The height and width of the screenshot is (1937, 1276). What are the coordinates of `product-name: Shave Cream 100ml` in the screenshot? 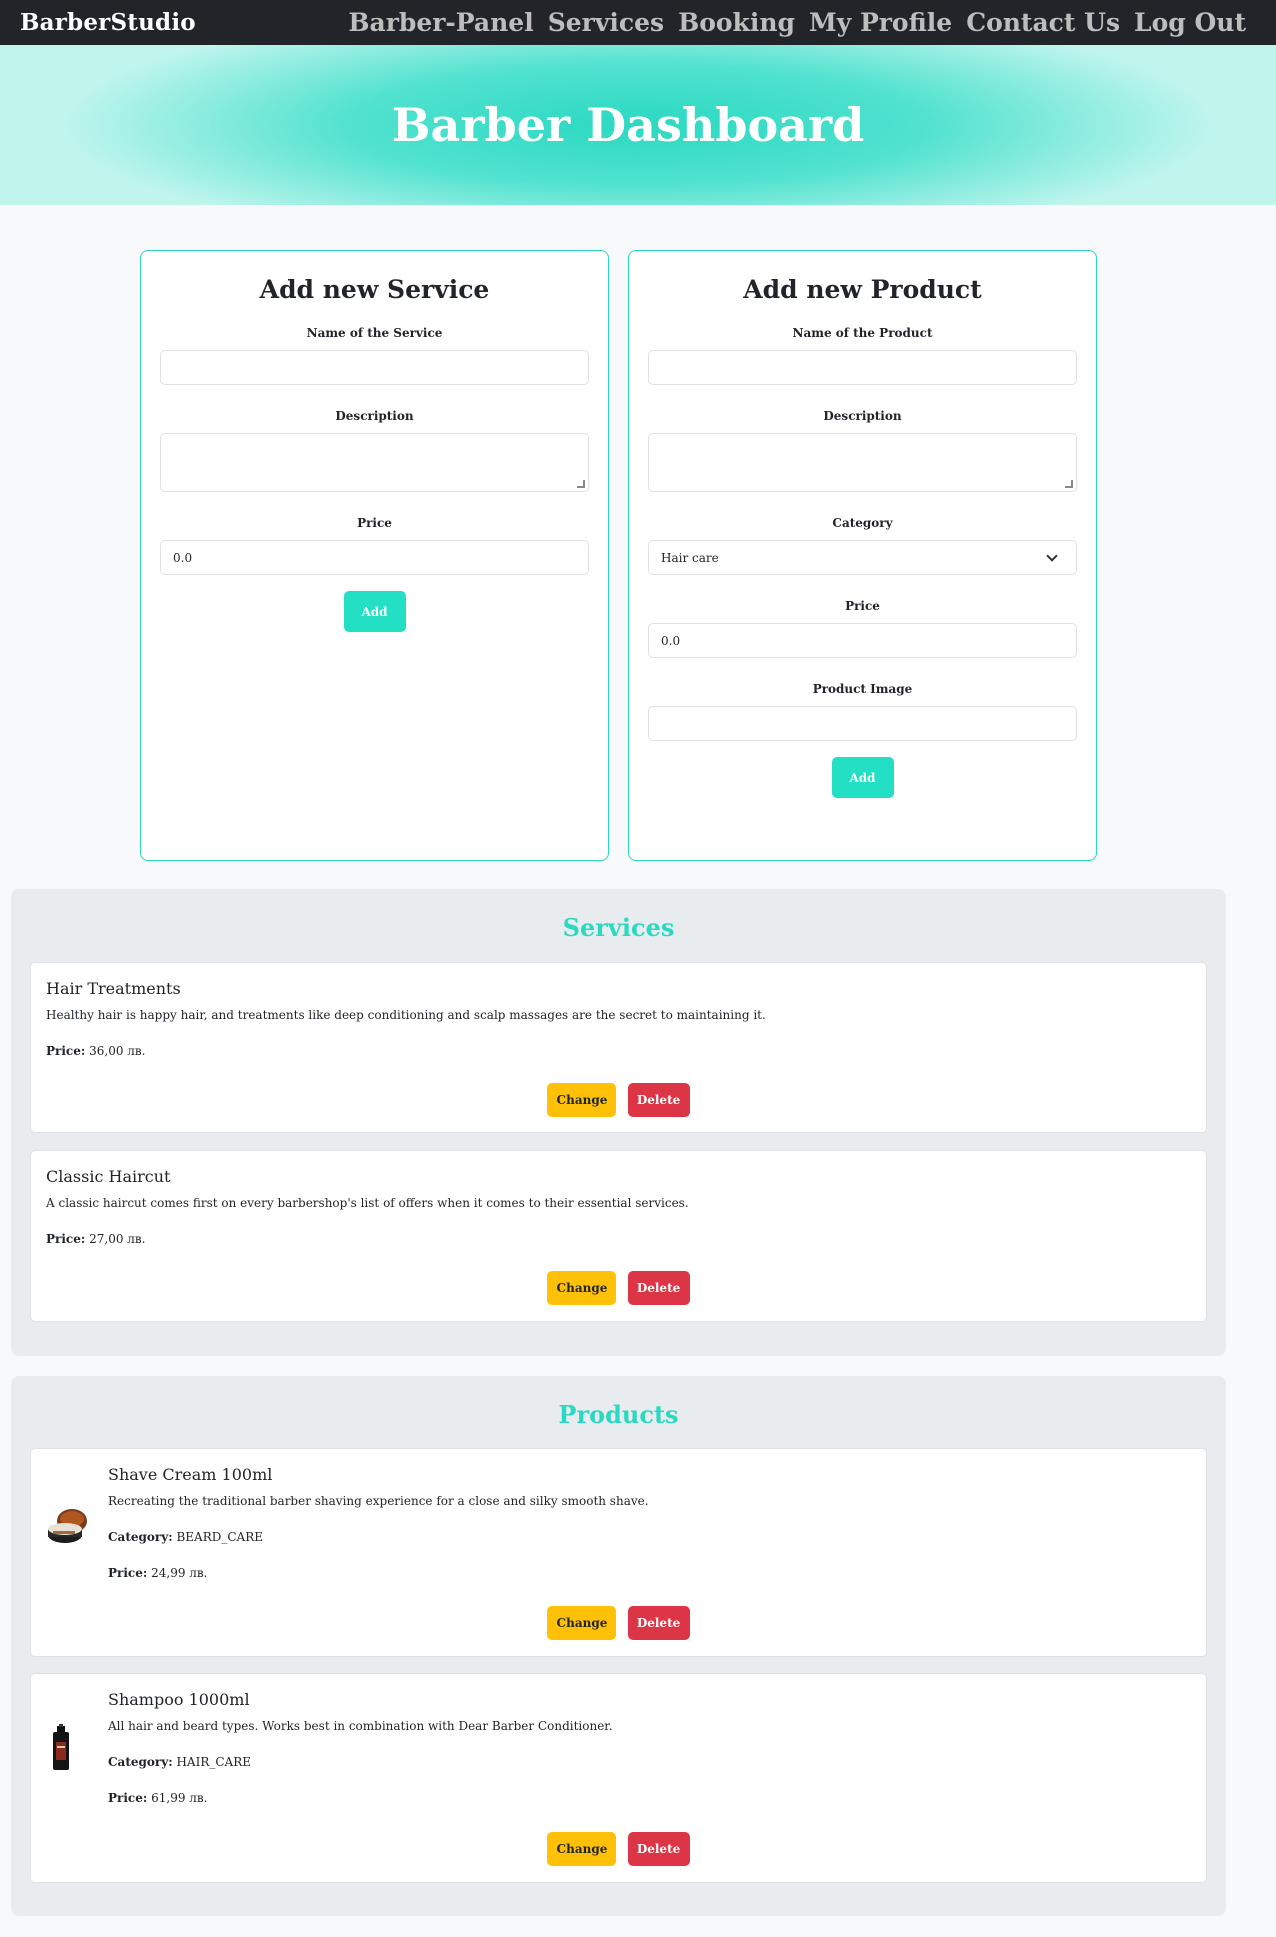 It's located at (190, 1474).